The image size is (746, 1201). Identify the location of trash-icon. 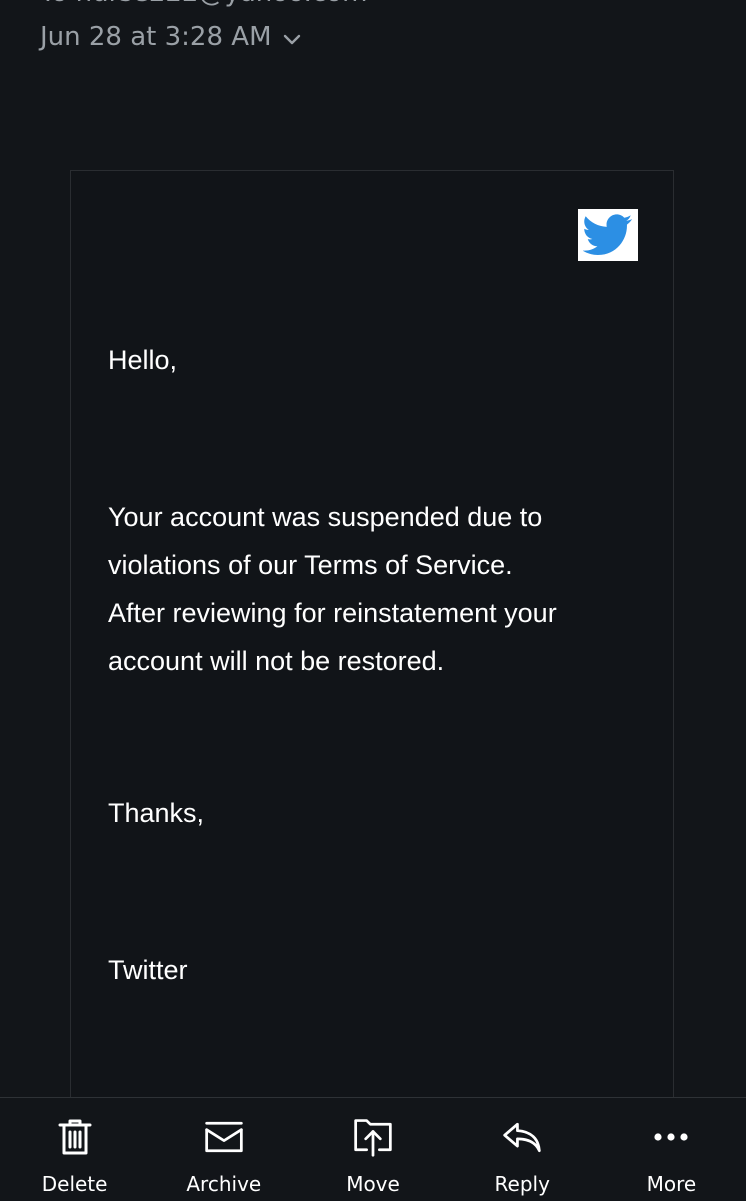
(75, 1137).